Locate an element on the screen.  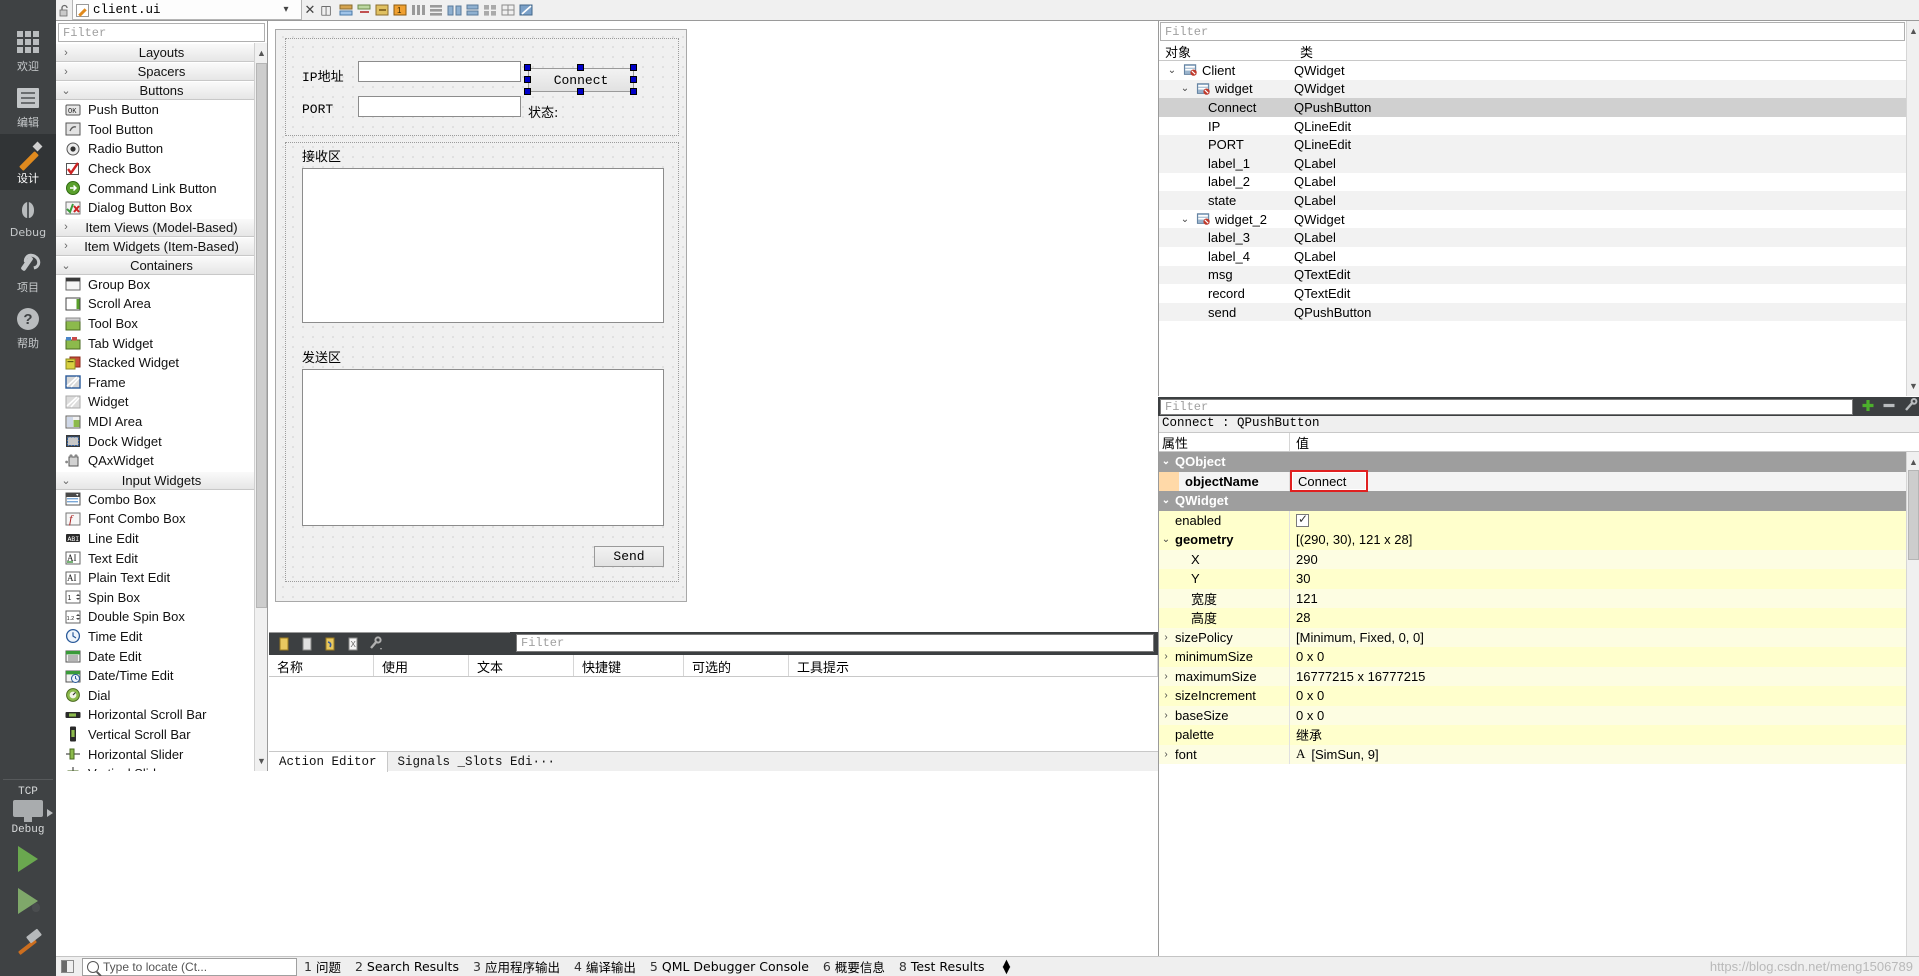
layout-horizontal-icon is located at coordinates (436, 10).